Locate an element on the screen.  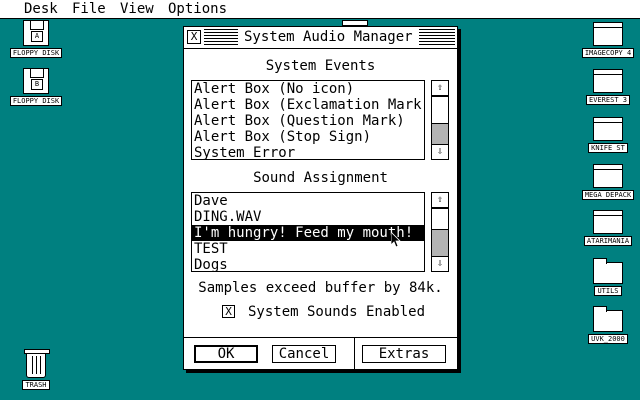
desktop-icon-label: IMAGECOPY 4 is located at coordinates (608, 53).